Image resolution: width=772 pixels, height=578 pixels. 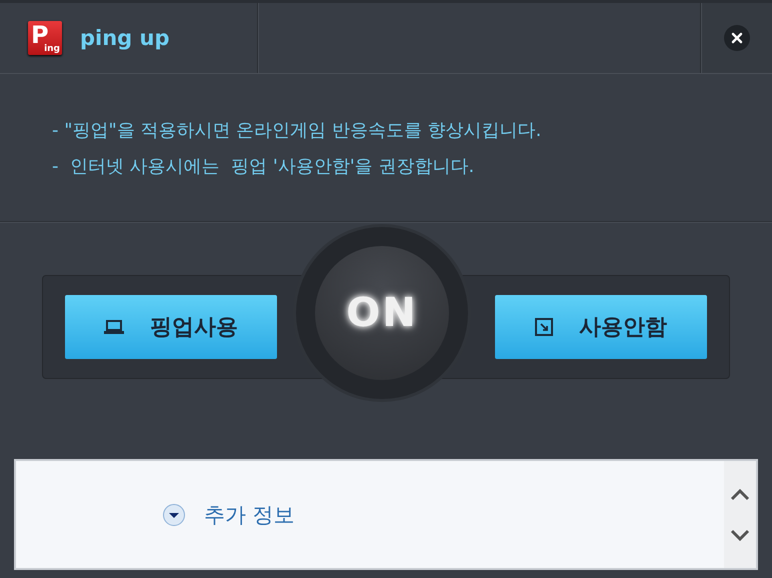 I want to click on close-button, so click(x=737, y=38).